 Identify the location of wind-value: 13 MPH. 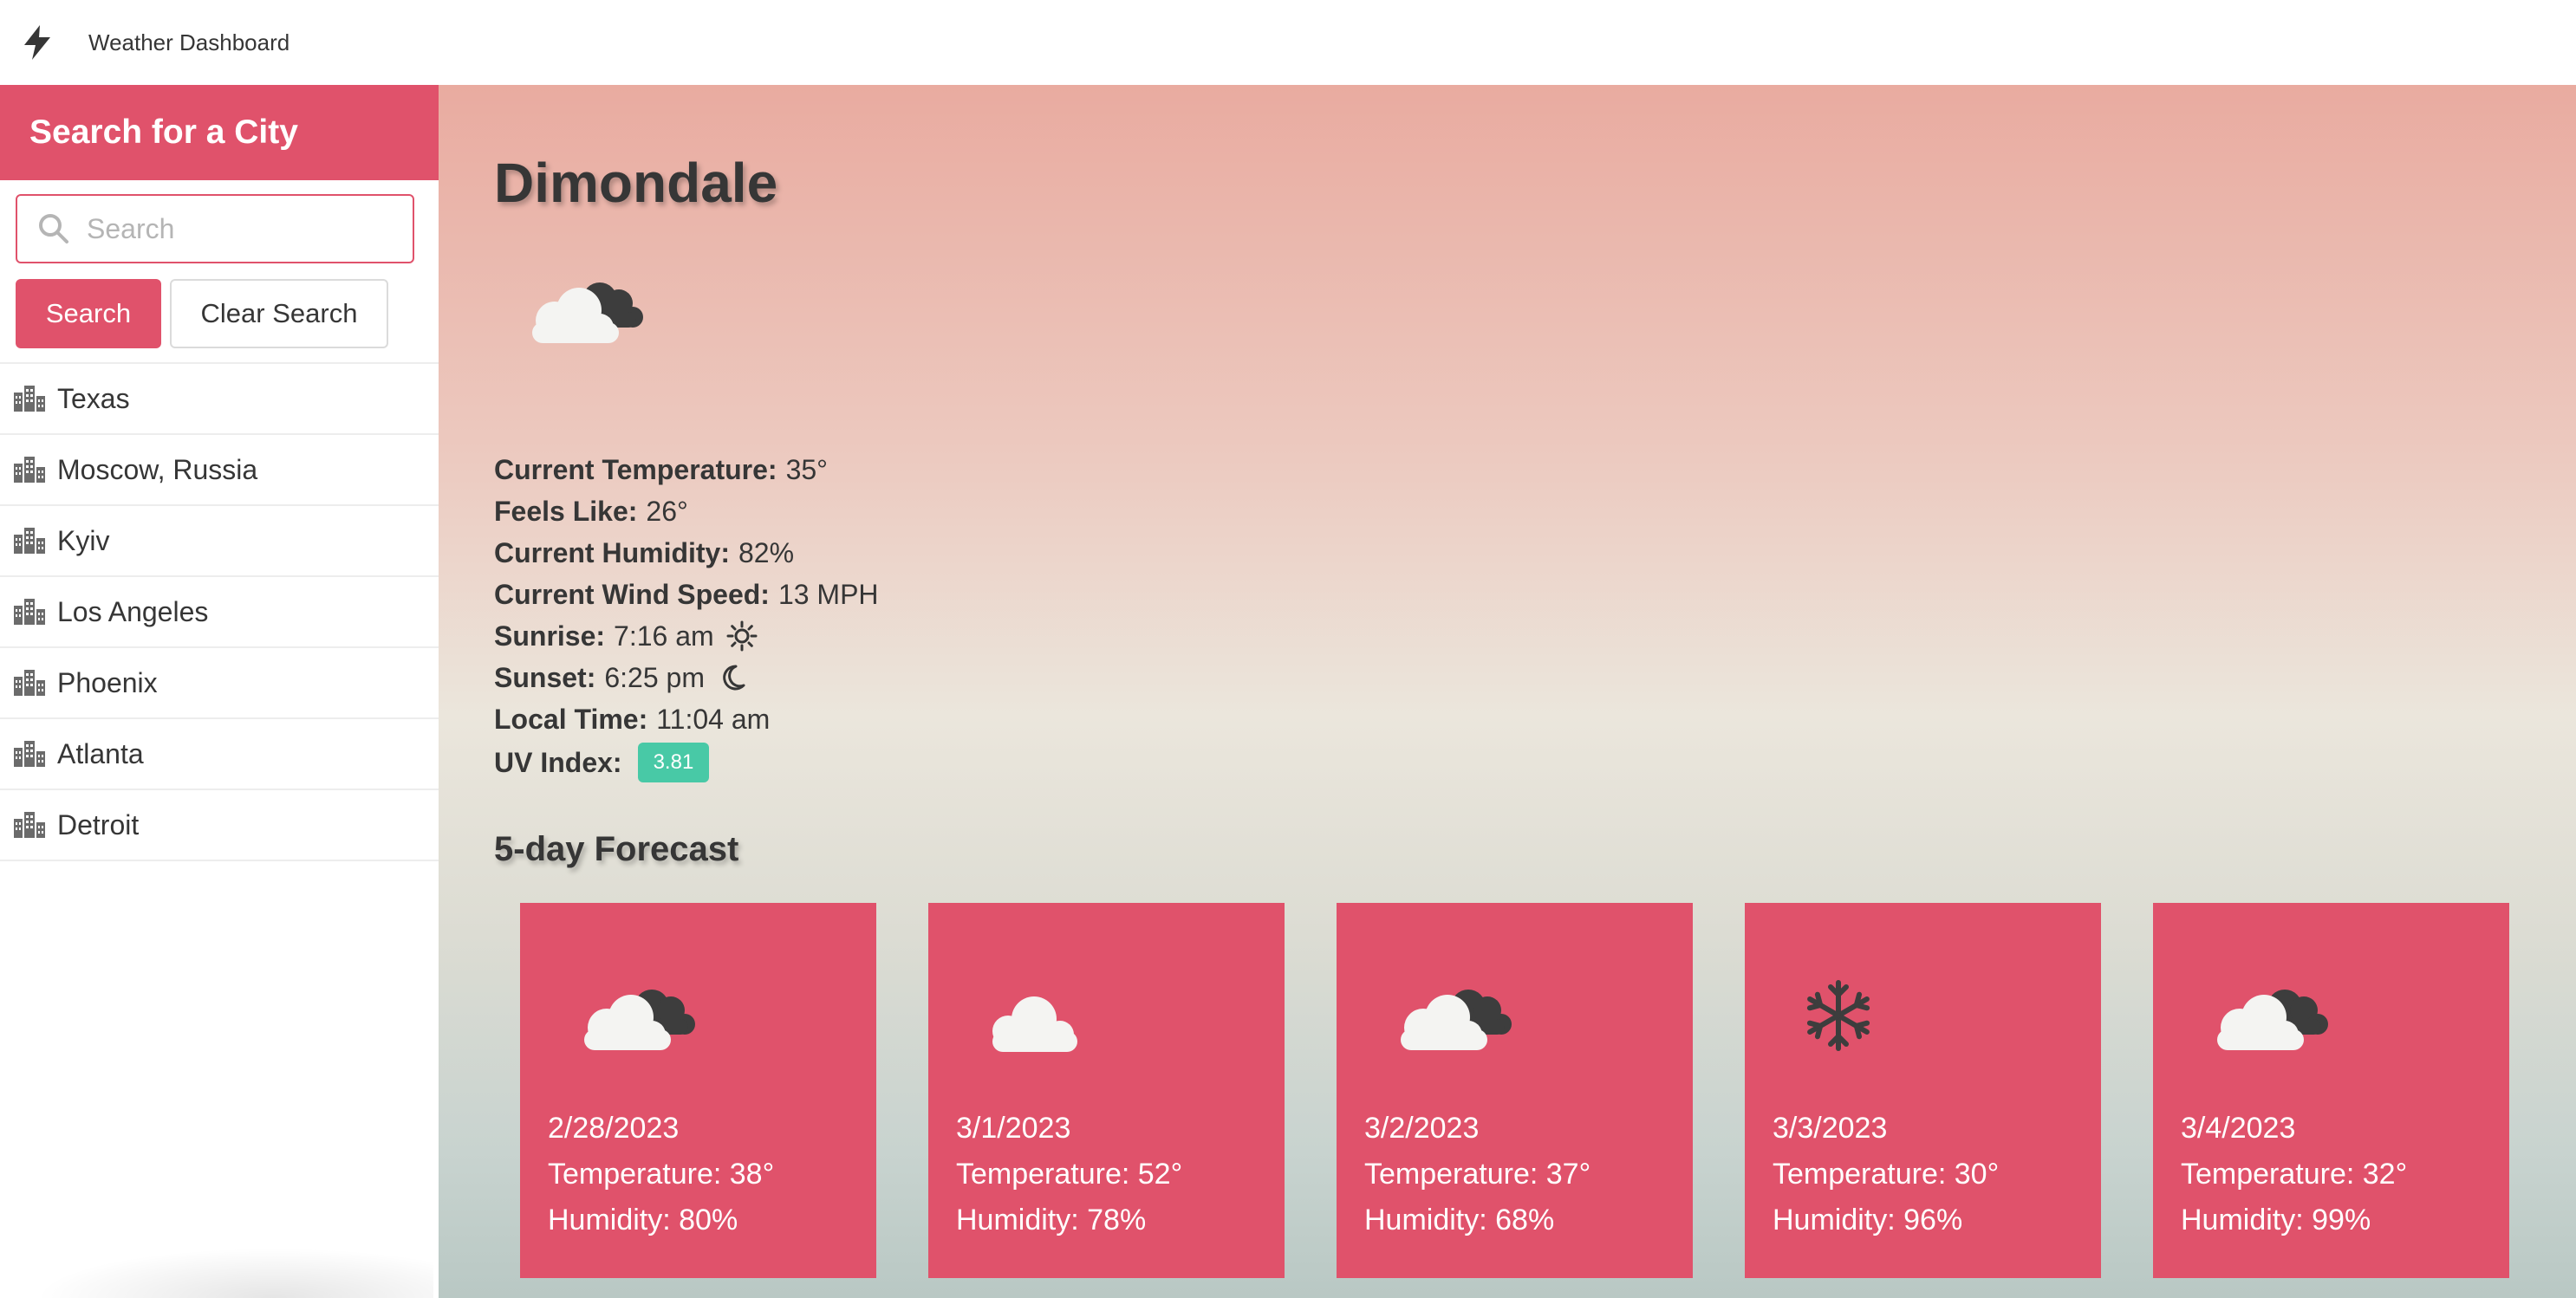
(828, 594).